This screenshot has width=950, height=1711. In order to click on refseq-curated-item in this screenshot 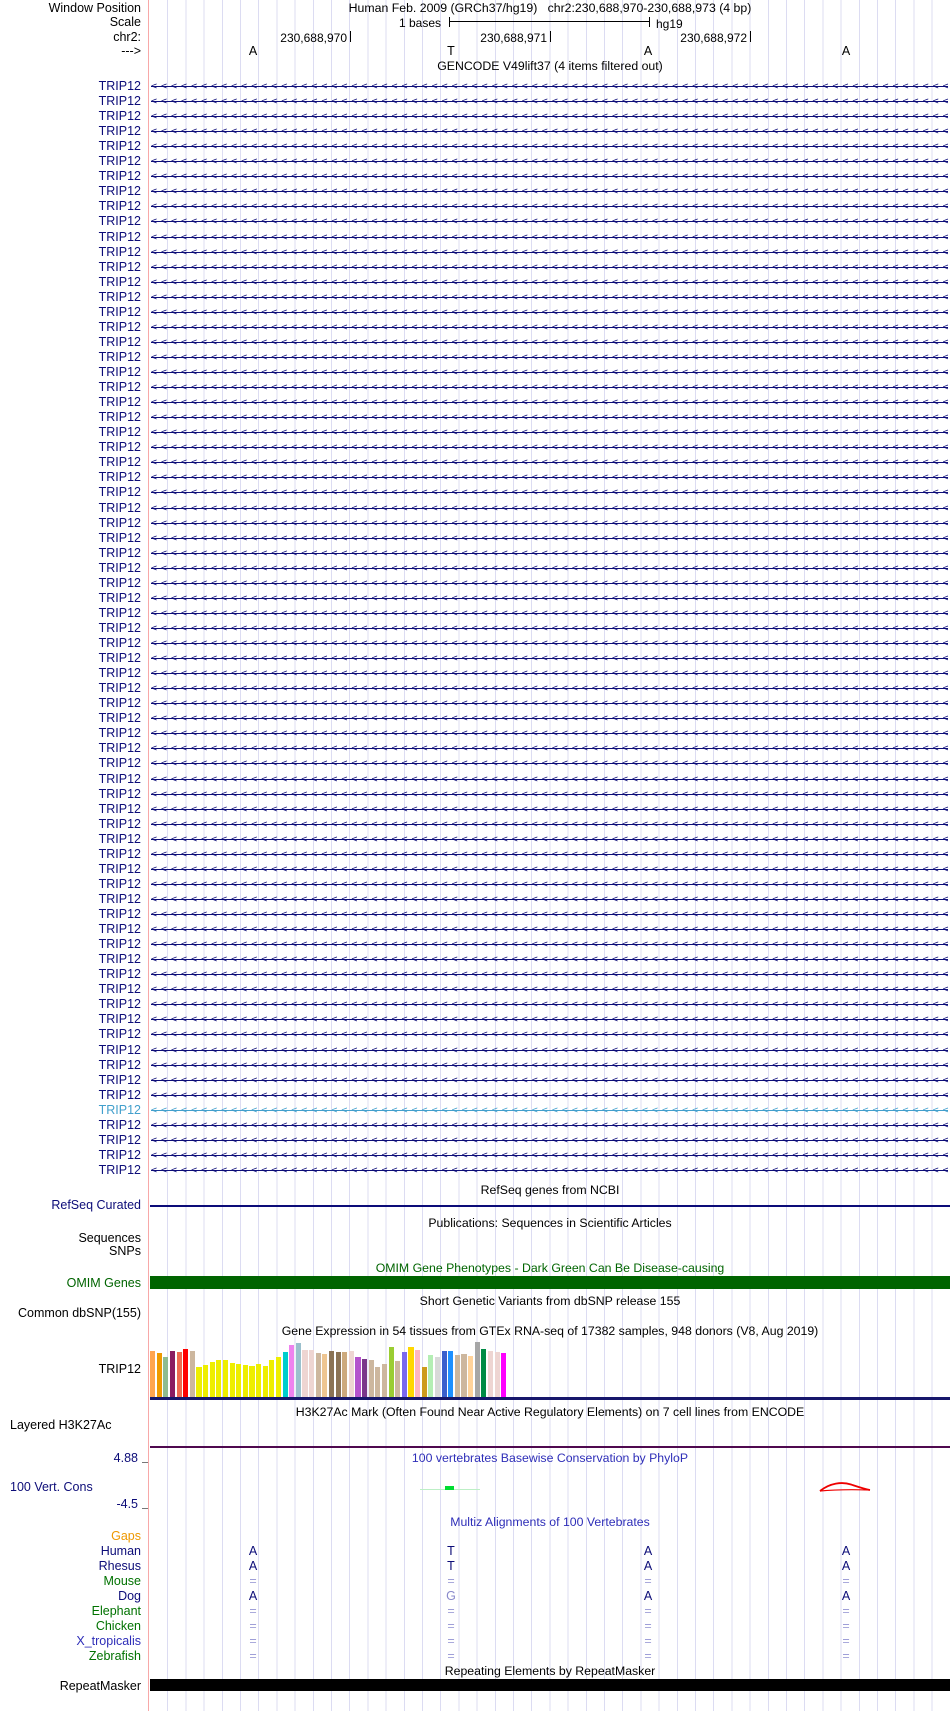, I will do `click(550, 1206)`.